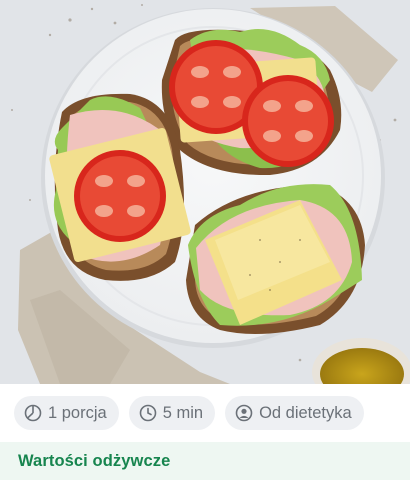 Image resolution: width=410 pixels, height=492 pixels. What do you see at coordinates (77, 412) in the screenshot?
I see `servings-label: 1 porcja` at bounding box center [77, 412].